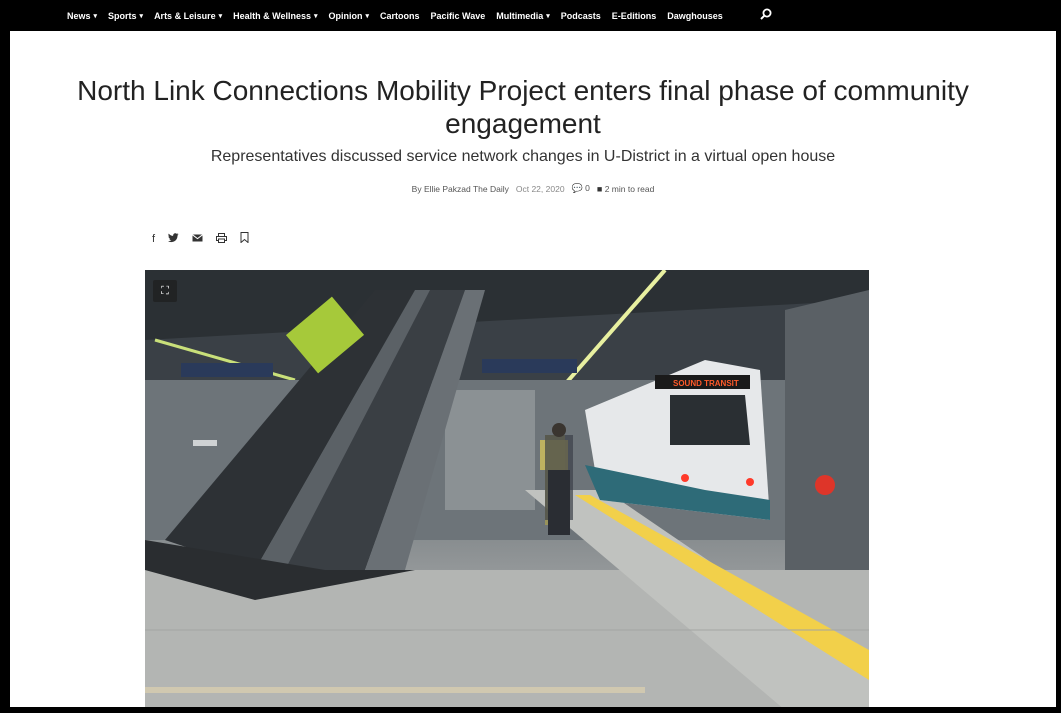 The height and width of the screenshot is (713, 1061). Describe the element at coordinates (188, 16) in the screenshot. I see `nav-item-arts-leisure: Arts & Leisure ▾` at that location.